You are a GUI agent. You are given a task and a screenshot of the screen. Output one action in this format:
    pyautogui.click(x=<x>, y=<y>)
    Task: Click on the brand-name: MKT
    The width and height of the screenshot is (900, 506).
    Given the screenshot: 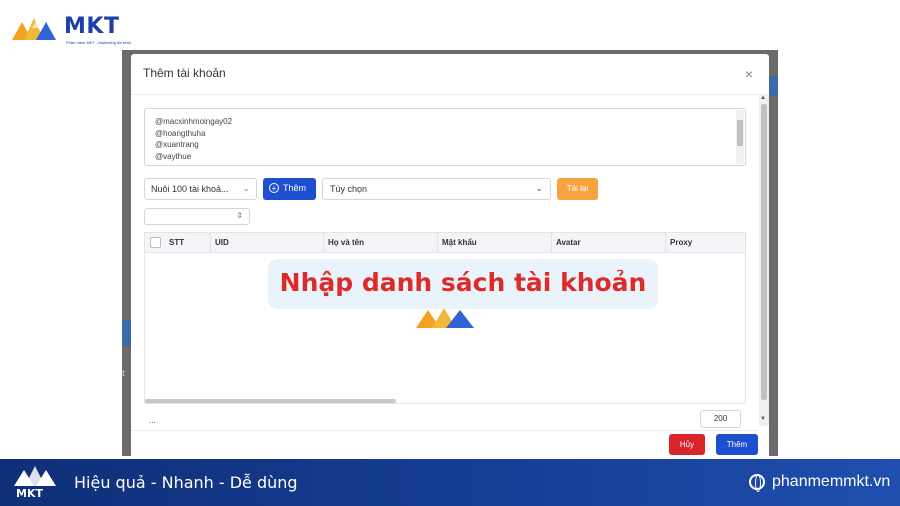 What is the action you would take?
    pyautogui.click(x=92, y=26)
    